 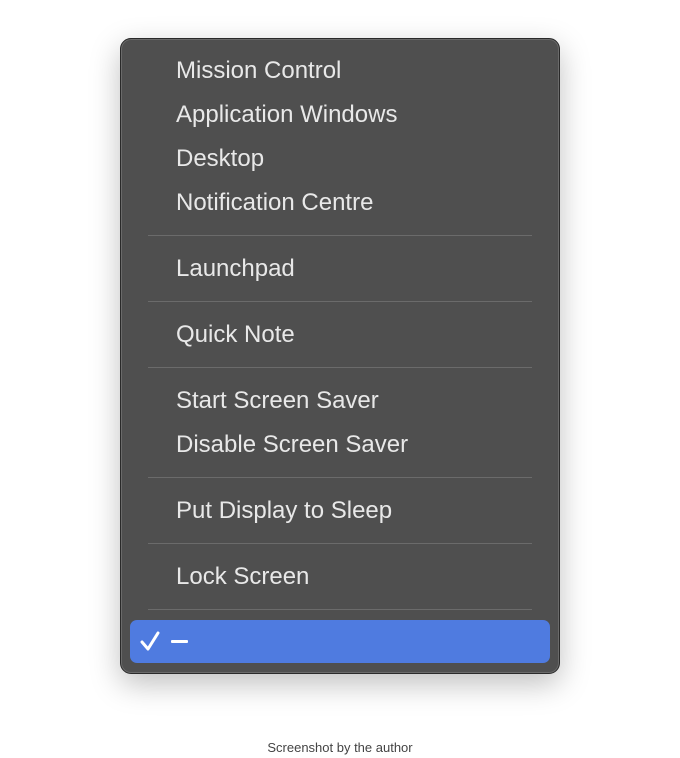 I want to click on menu-item-desktop: Desktop, so click(x=340, y=159).